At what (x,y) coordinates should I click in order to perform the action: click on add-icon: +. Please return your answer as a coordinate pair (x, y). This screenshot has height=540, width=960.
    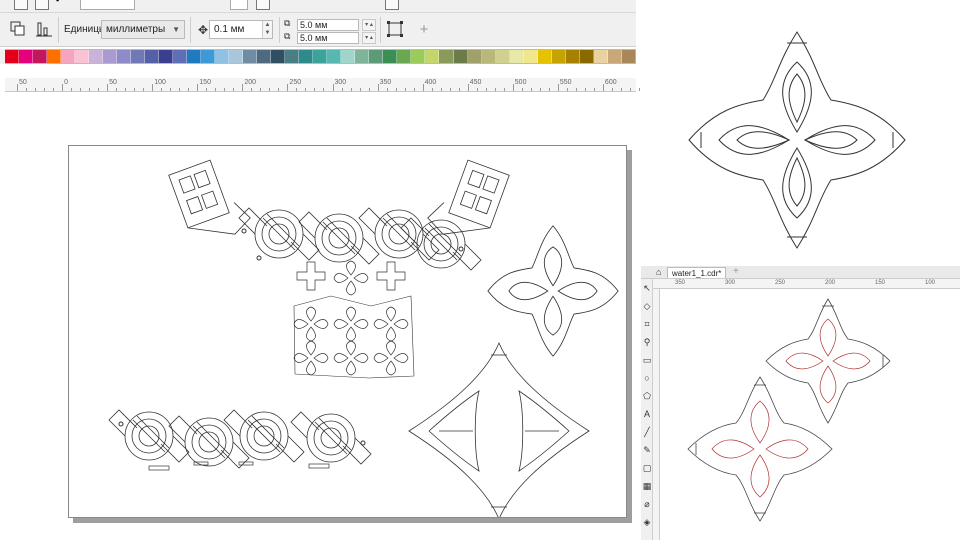
    Looking at the image, I should click on (424, 30).